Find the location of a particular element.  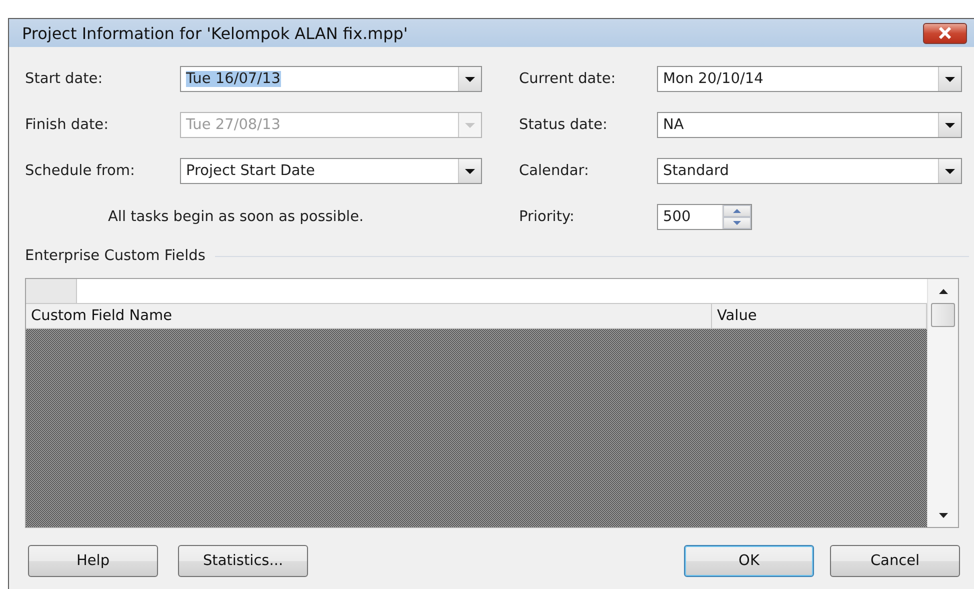

field-label: Finish date: is located at coordinates (67, 125).